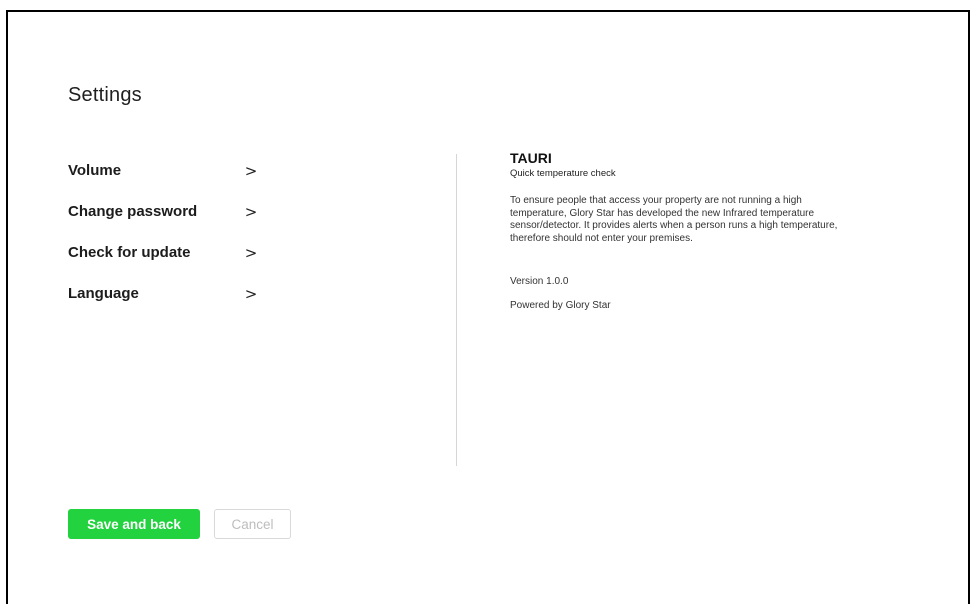 This screenshot has width=972, height=604. I want to click on action-bar: Save and back Cancel, so click(179, 524).